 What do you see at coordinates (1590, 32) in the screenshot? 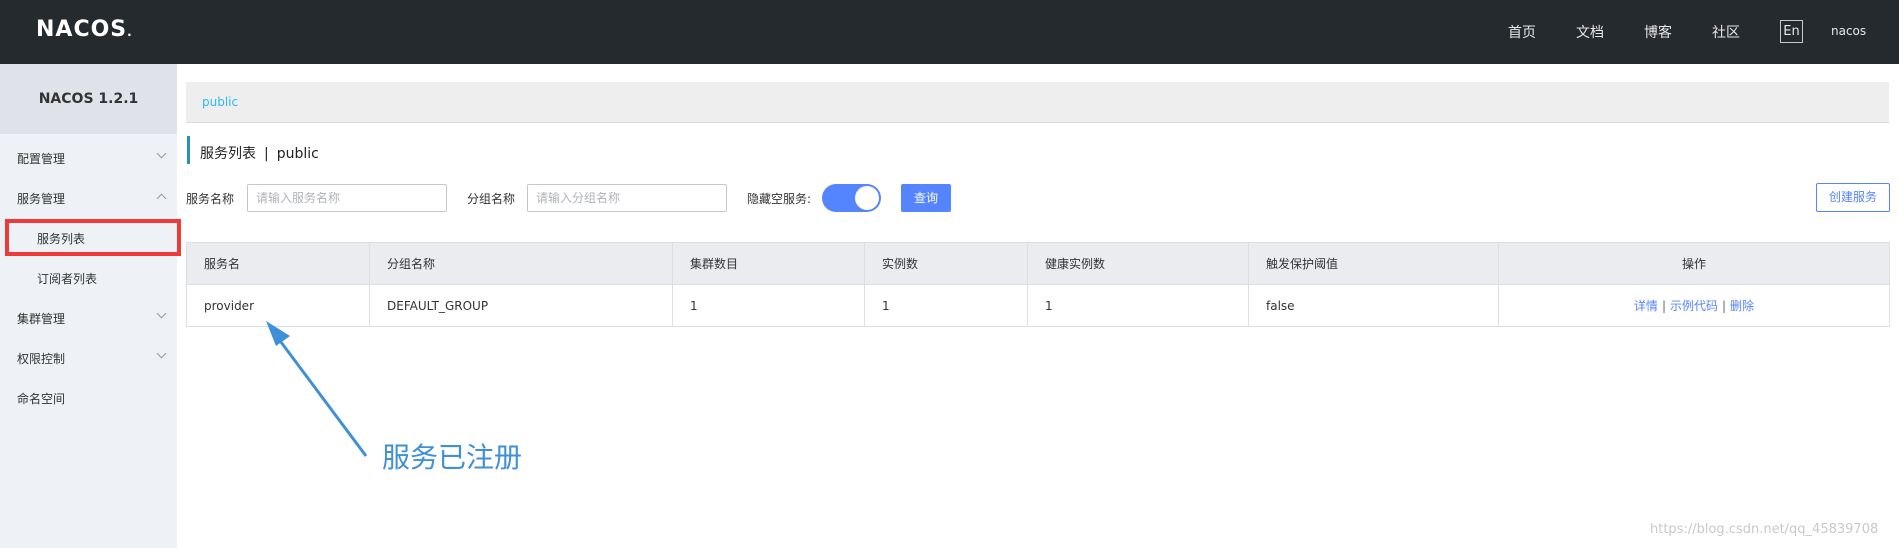
I see `nav-docs: 文档` at bounding box center [1590, 32].